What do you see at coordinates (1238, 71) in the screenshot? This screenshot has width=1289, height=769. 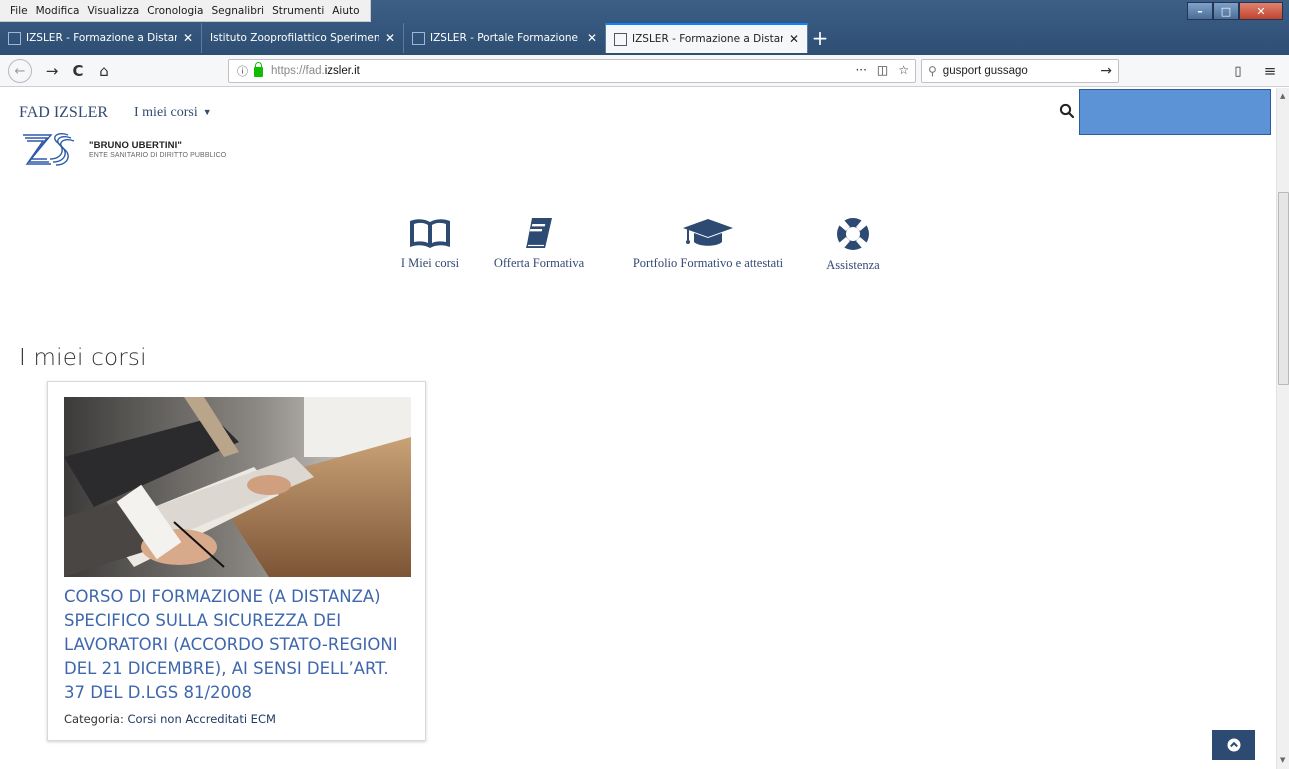 I see `sidebar-toggle-icon: ▯` at bounding box center [1238, 71].